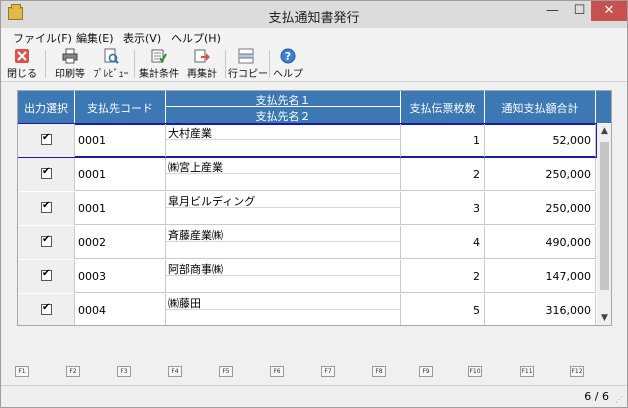 Image resolution: width=628 pixels, height=408 pixels. Describe the element at coordinates (120, 309) in the screenshot. I see `code-cell: 0004` at that location.